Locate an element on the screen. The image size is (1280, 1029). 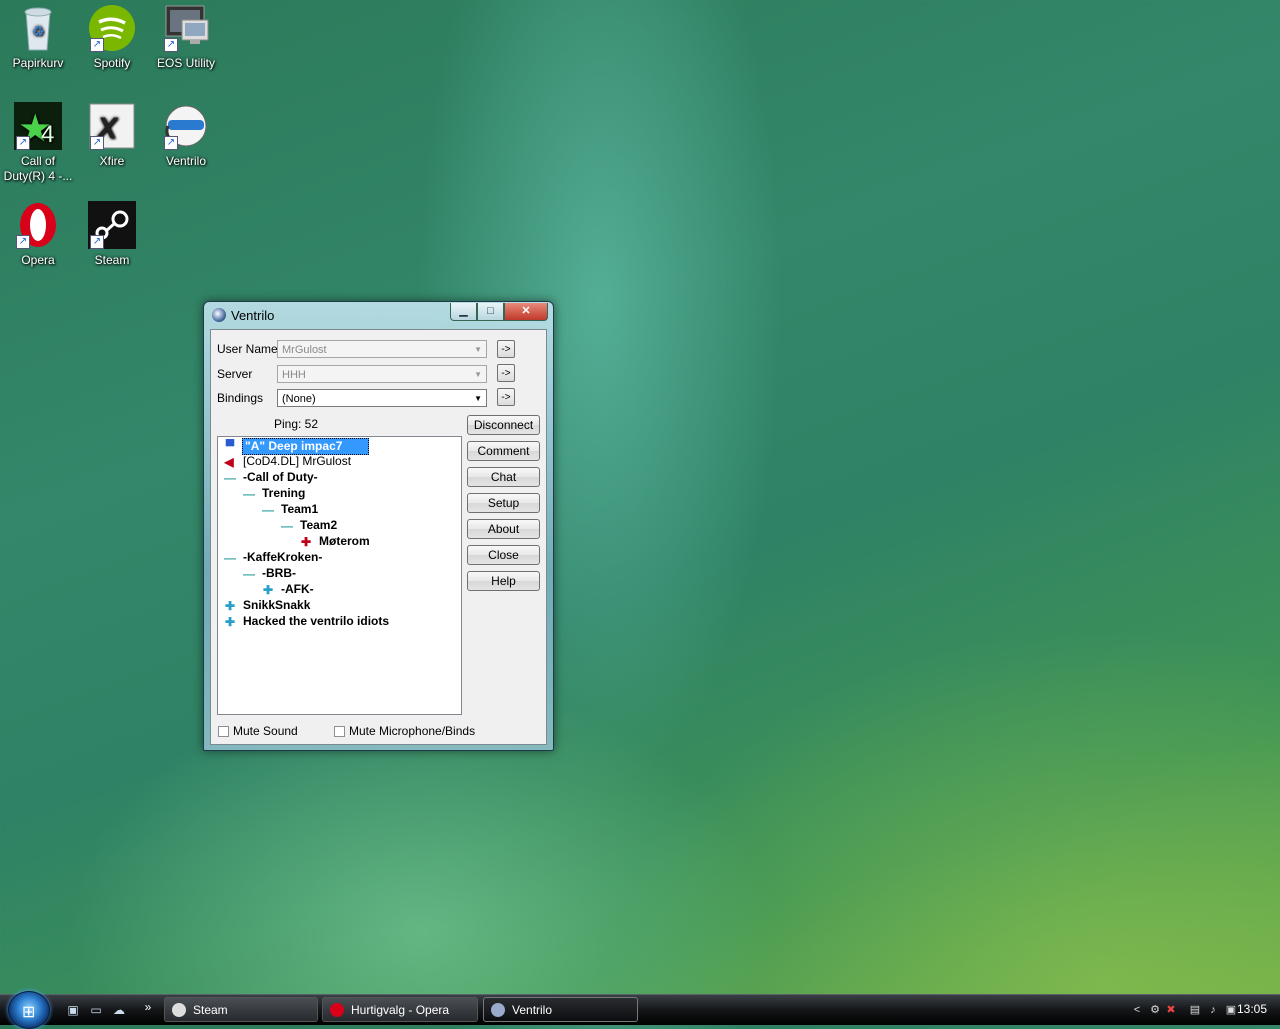
system-tray: < ⚙ ✖ ▤ ♪ ▣ 13:05 is located at coordinates (1205, 1010).